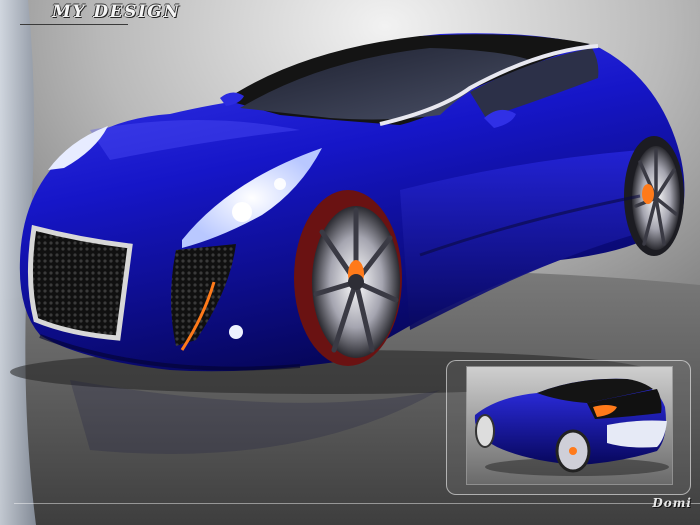 The height and width of the screenshot is (525, 700). What do you see at coordinates (357, 503) in the screenshot?
I see `bottom-rule` at bounding box center [357, 503].